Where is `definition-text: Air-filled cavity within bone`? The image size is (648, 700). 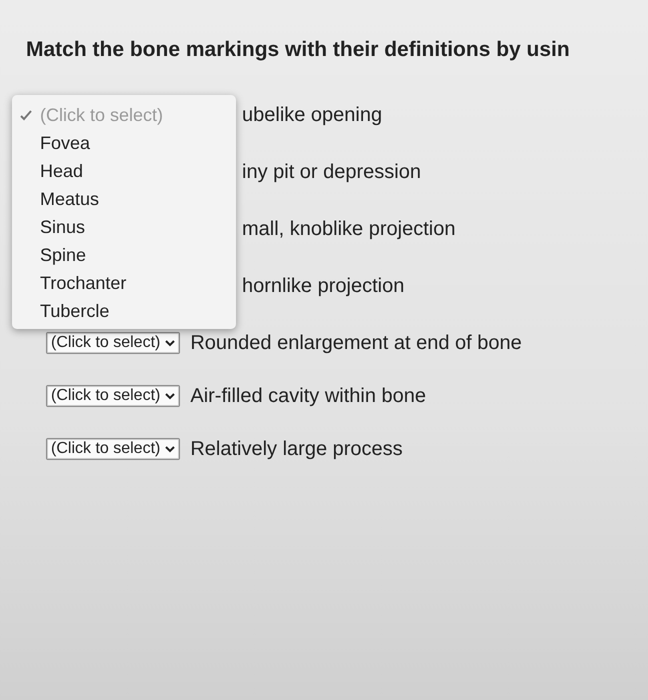
definition-text: Air-filled cavity within bone is located at coordinates (308, 396).